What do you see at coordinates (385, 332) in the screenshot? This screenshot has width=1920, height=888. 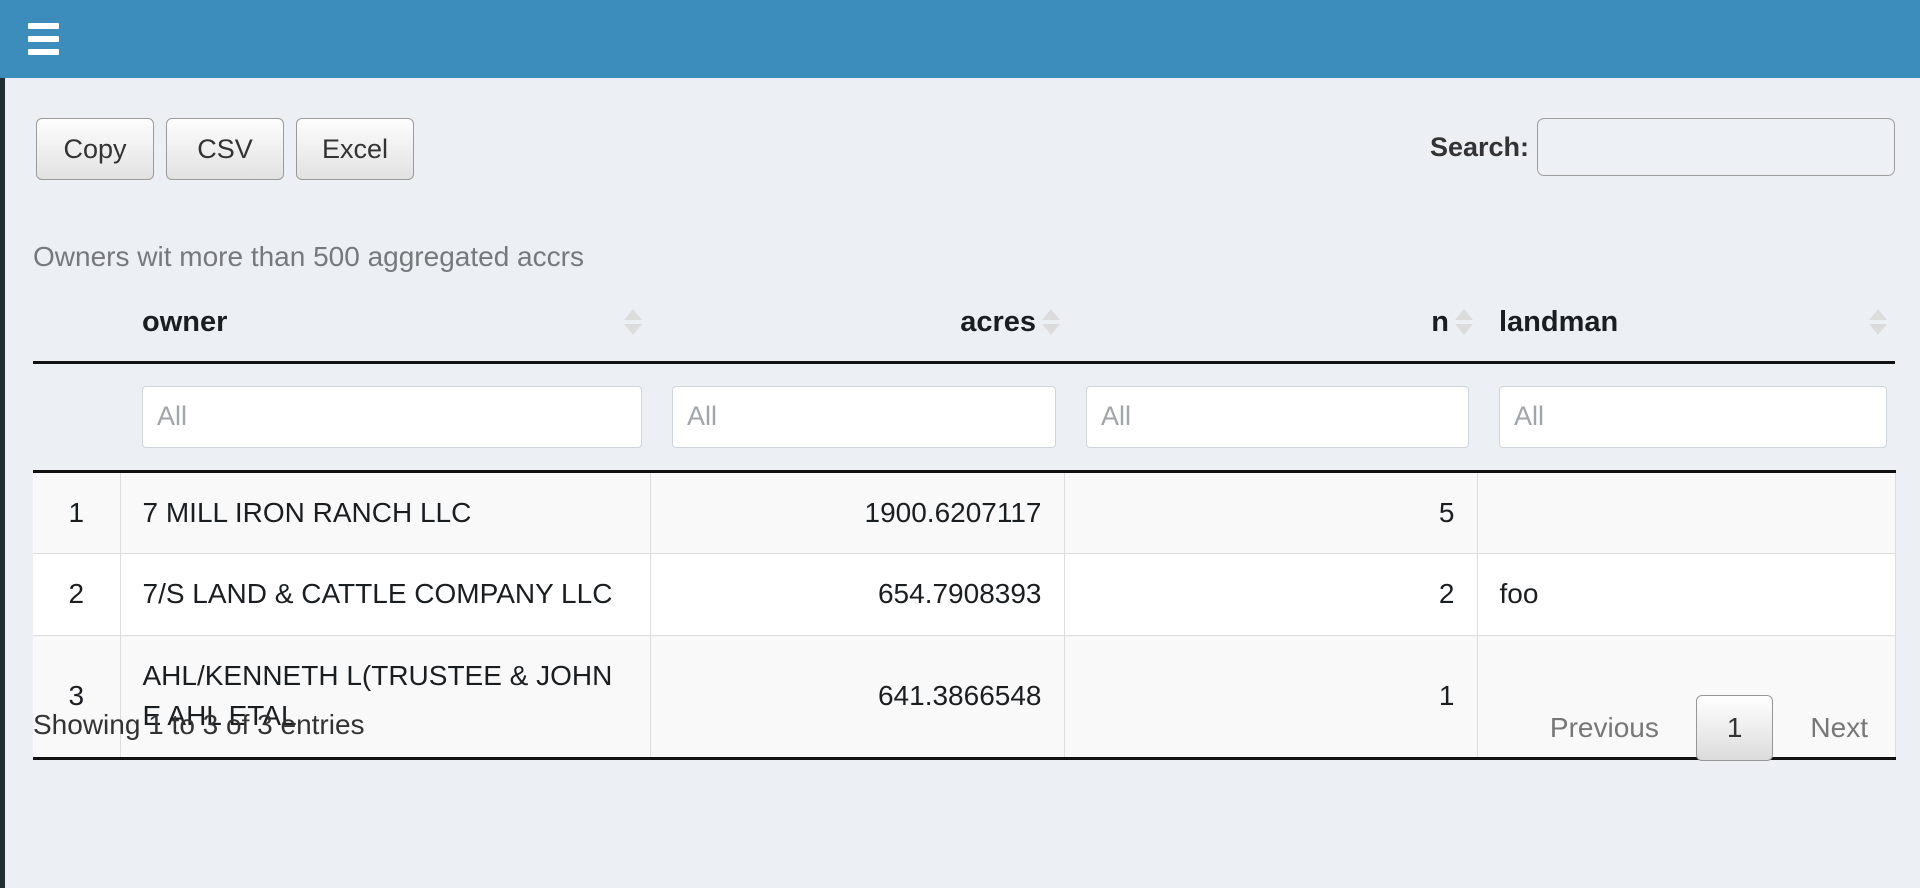 I see `column-header-owner: owner` at bounding box center [385, 332].